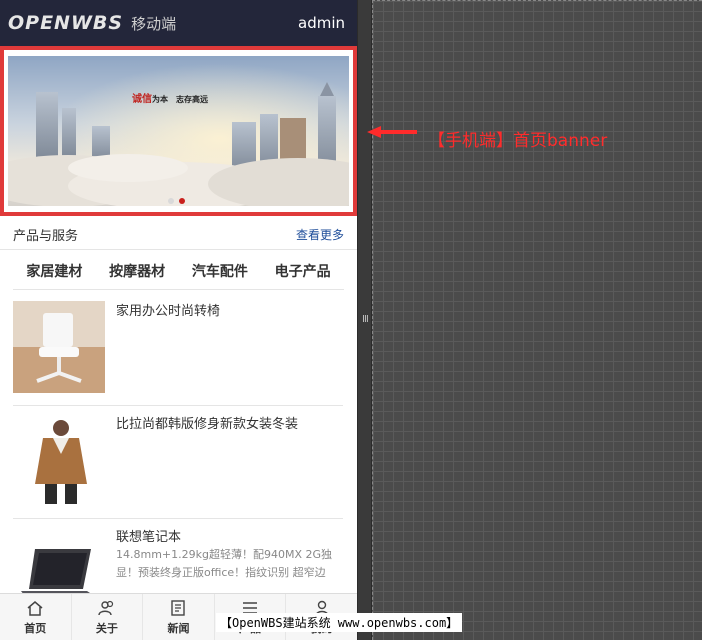 The image size is (702, 640). What do you see at coordinates (303, 271) in the screenshot?
I see `category-item: 电子产品` at bounding box center [303, 271].